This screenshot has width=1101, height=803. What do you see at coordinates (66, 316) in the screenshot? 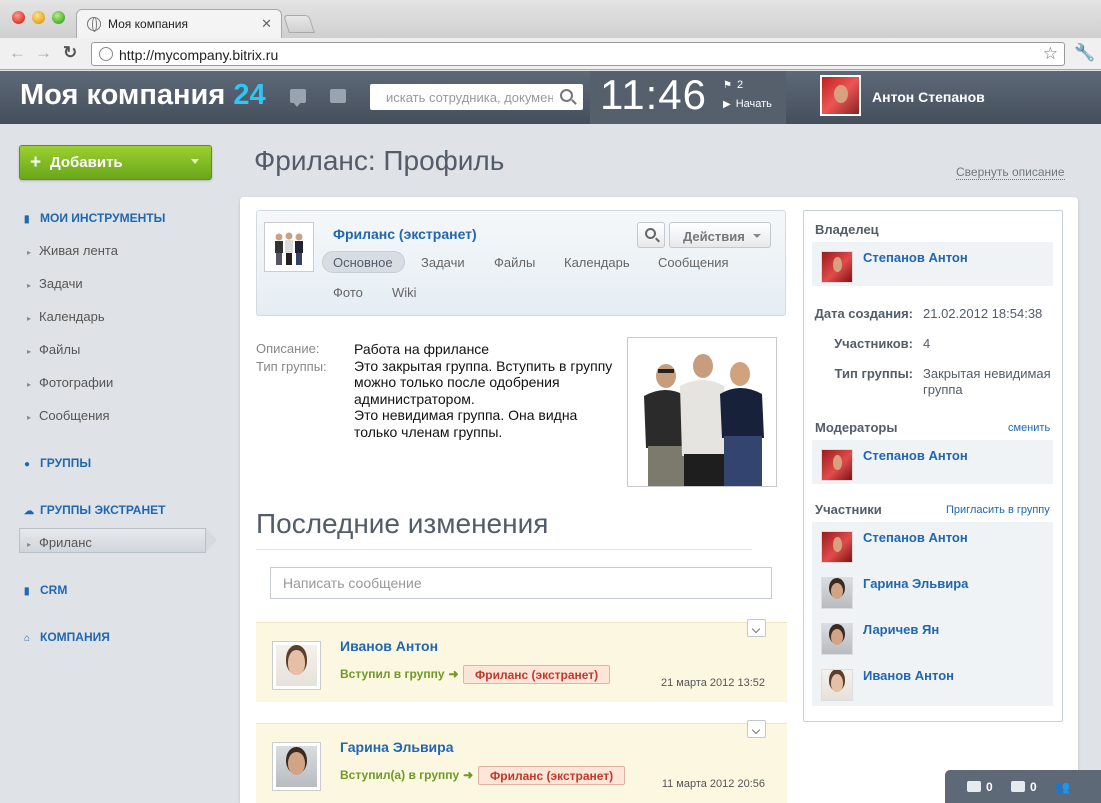
I see `sidebar-item-calendar: ▸ Календарь` at bounding box center [66, 316].